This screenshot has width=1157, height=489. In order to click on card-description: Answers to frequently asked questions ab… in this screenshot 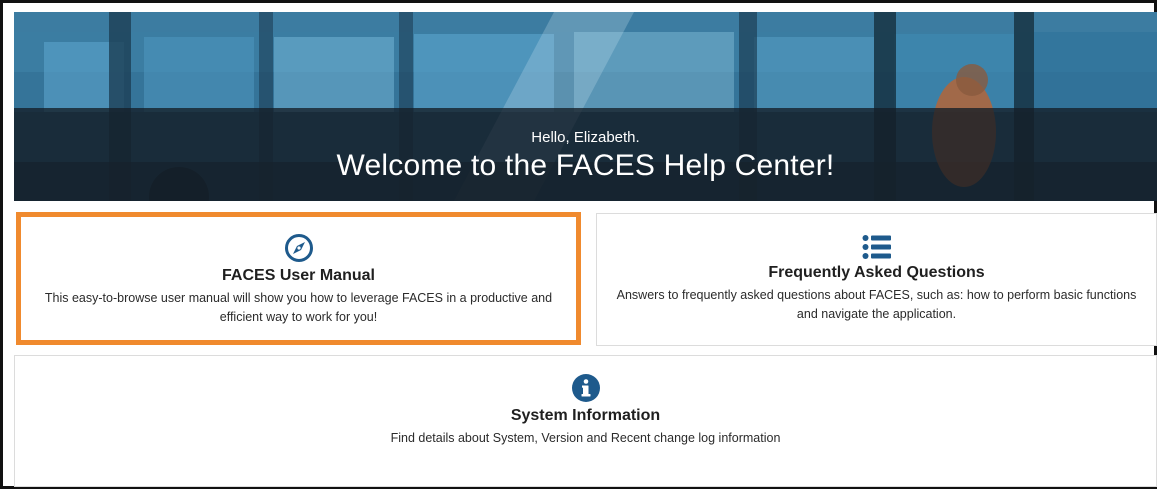, I will do `click(876, 304)`.